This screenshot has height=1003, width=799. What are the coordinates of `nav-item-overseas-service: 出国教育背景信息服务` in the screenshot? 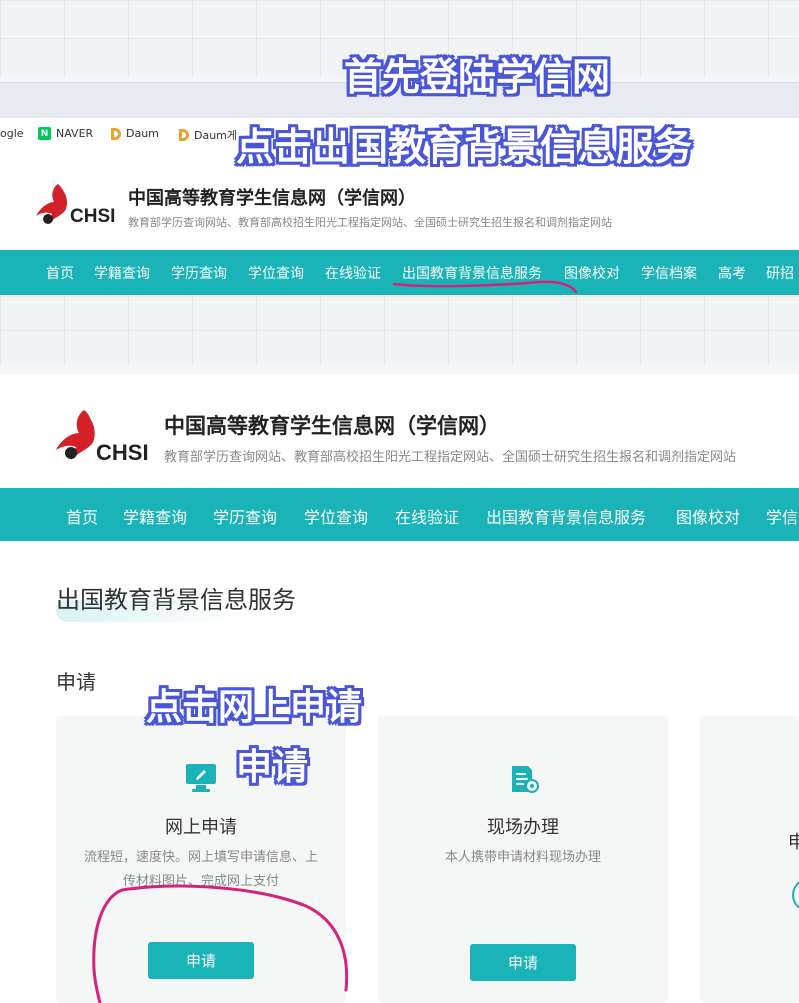 It's located at (566, 516).